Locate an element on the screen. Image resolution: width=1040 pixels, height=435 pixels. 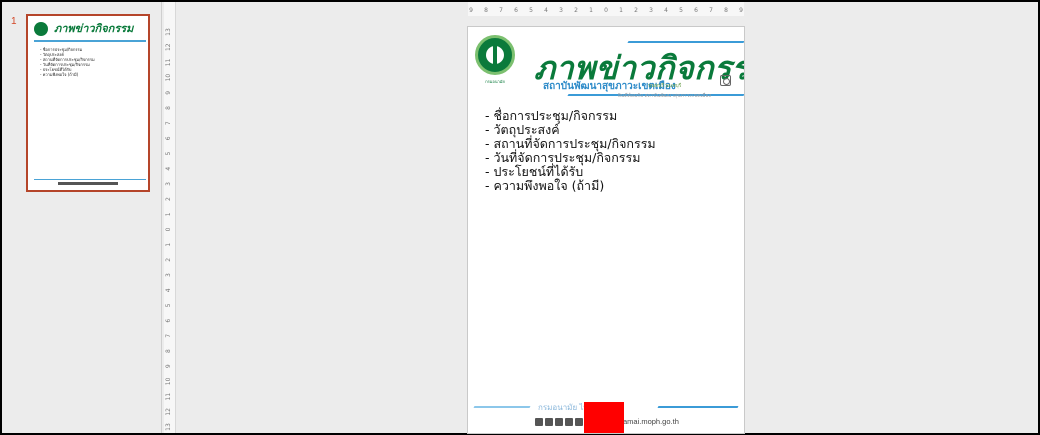
twitter-icon is located at coordinates (559, 422).